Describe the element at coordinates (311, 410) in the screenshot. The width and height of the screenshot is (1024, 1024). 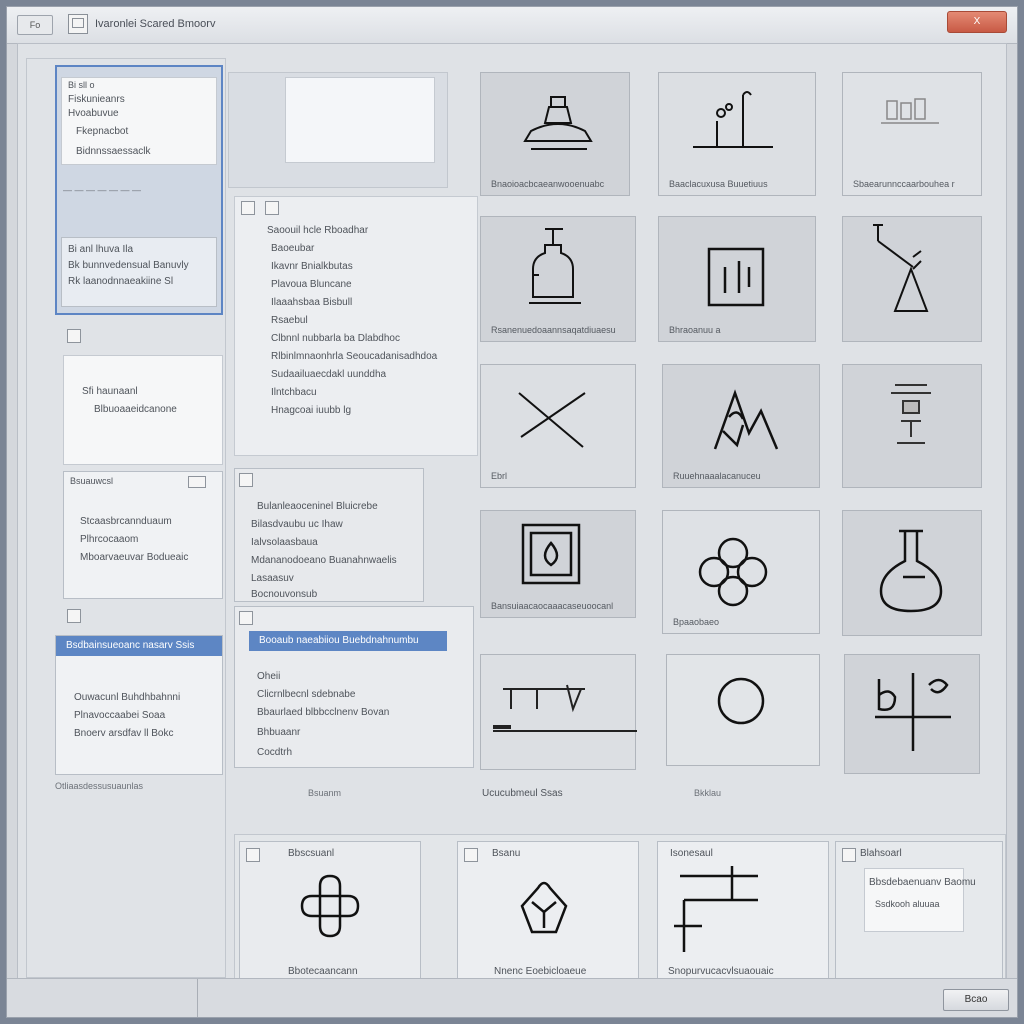
I see `list-item: Hnagcoai iuubb lg` at that location.